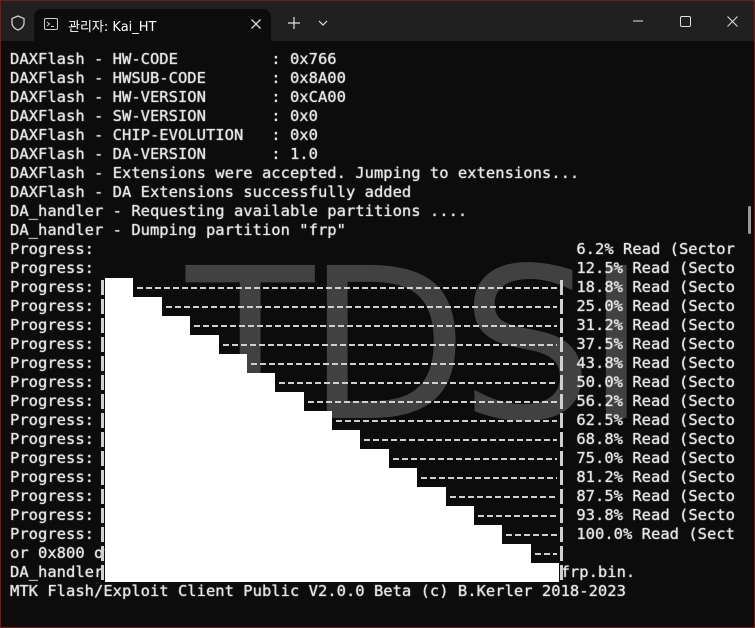 This screenshot has height=628, width=755. Describe the element at coordinates (683, 534) in the screenshot. I see `progress-suffix: Read (Sect` at that location.